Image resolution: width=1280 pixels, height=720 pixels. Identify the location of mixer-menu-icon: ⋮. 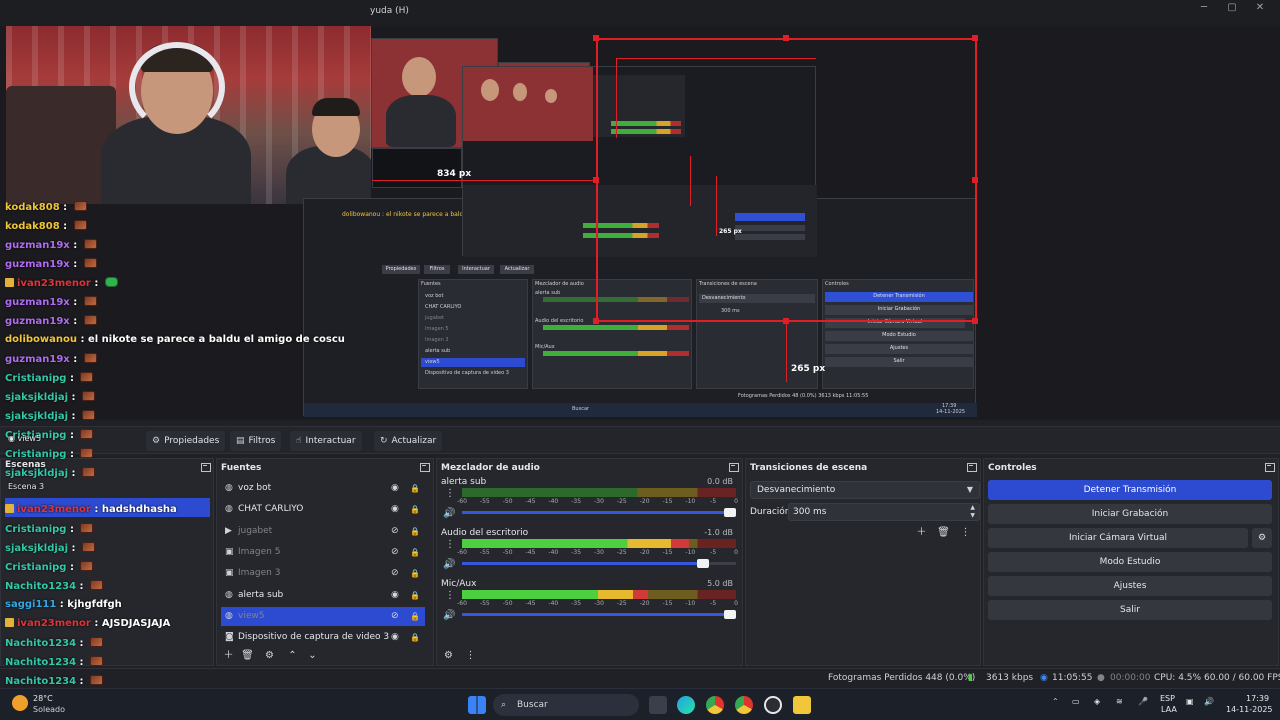
(470, 655).